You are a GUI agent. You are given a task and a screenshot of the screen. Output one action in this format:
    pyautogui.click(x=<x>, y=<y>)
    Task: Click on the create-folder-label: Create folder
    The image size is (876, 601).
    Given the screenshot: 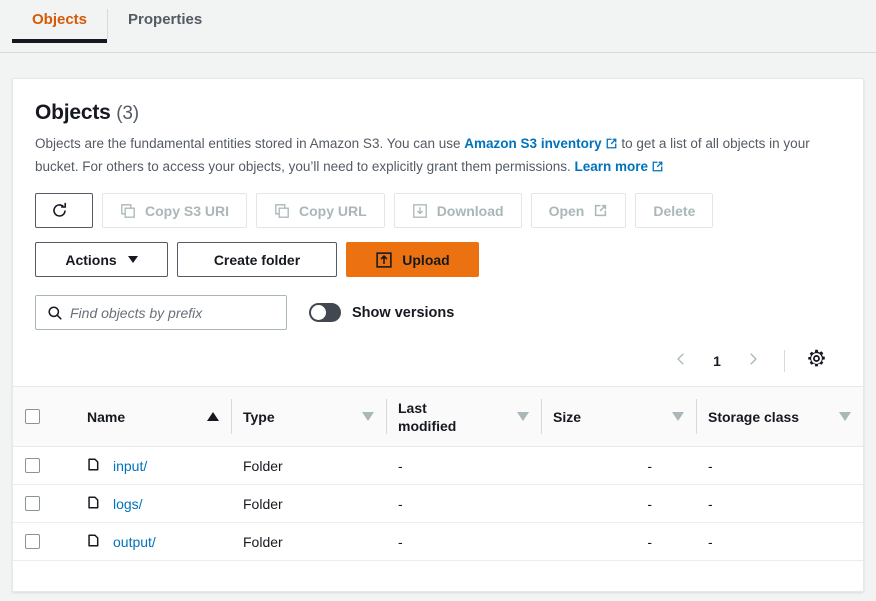 What is the action you would take?
    pyautogui.click(x=257, y=259)
    